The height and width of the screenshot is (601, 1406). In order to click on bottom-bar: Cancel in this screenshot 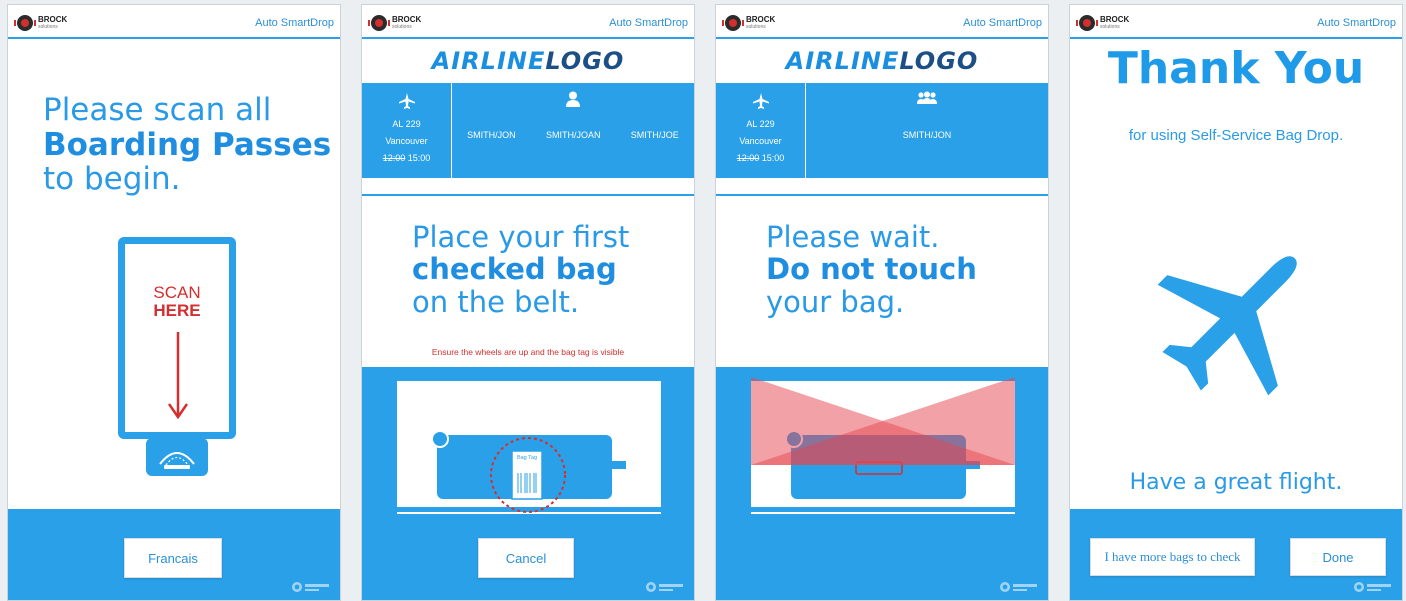, I will do `click(528, 554)`.